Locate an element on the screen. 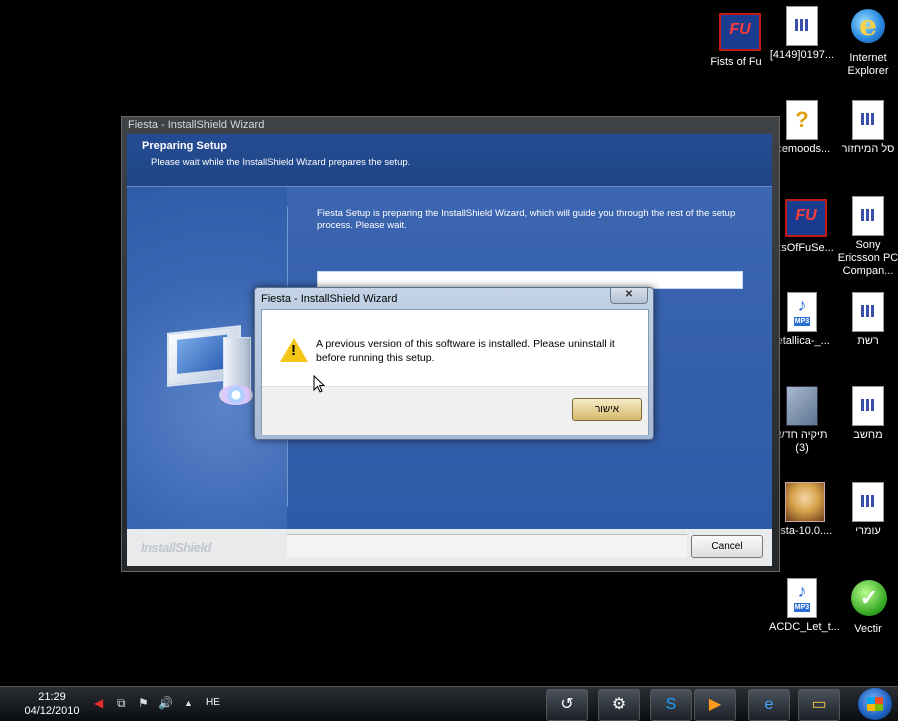  installshield-logo: InstallShield is located at coordinates (176, 547).